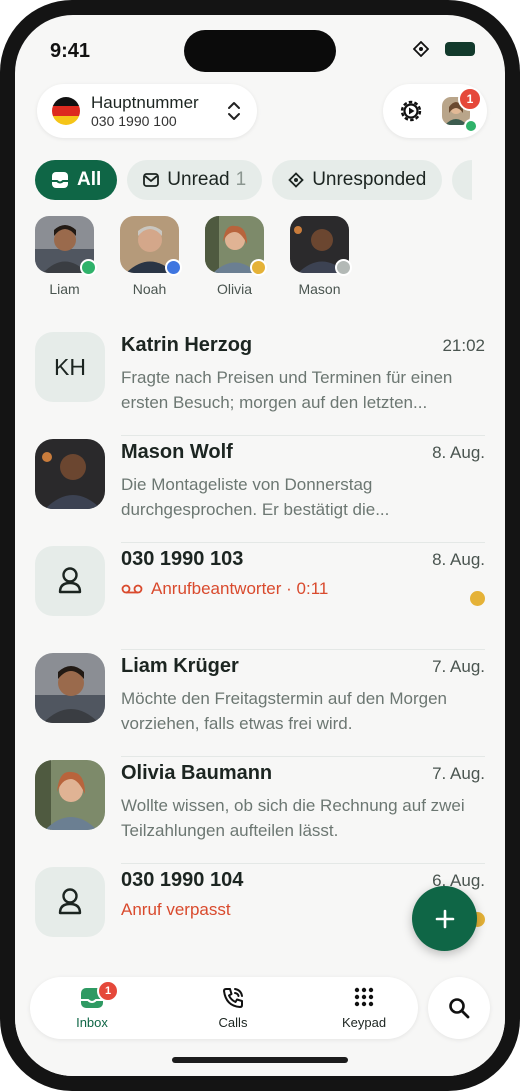  I want to click on plus-icon, so click(444, 918).